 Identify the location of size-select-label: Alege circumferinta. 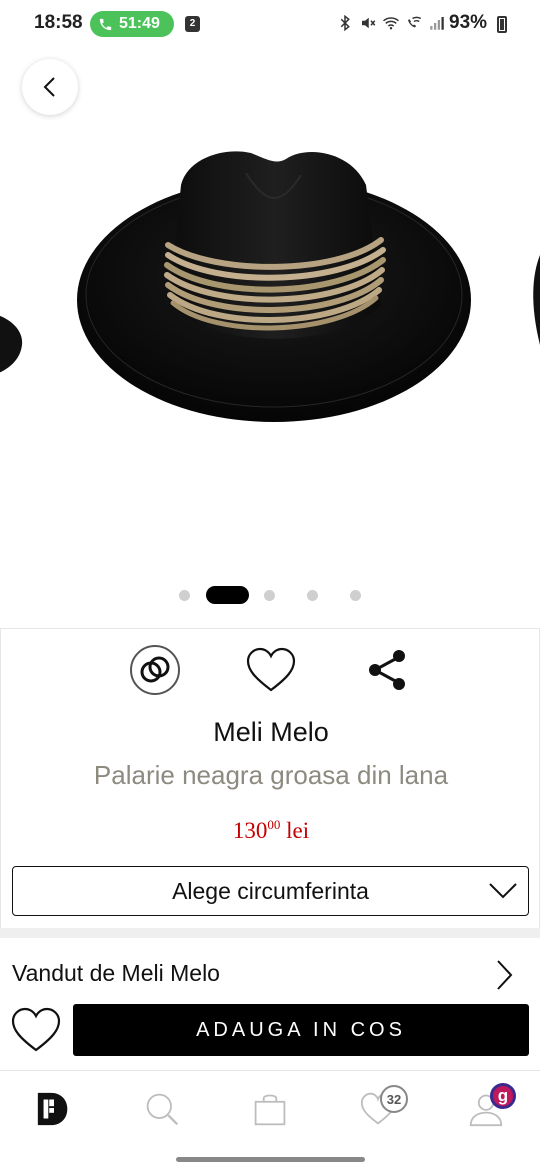
(270, 890).